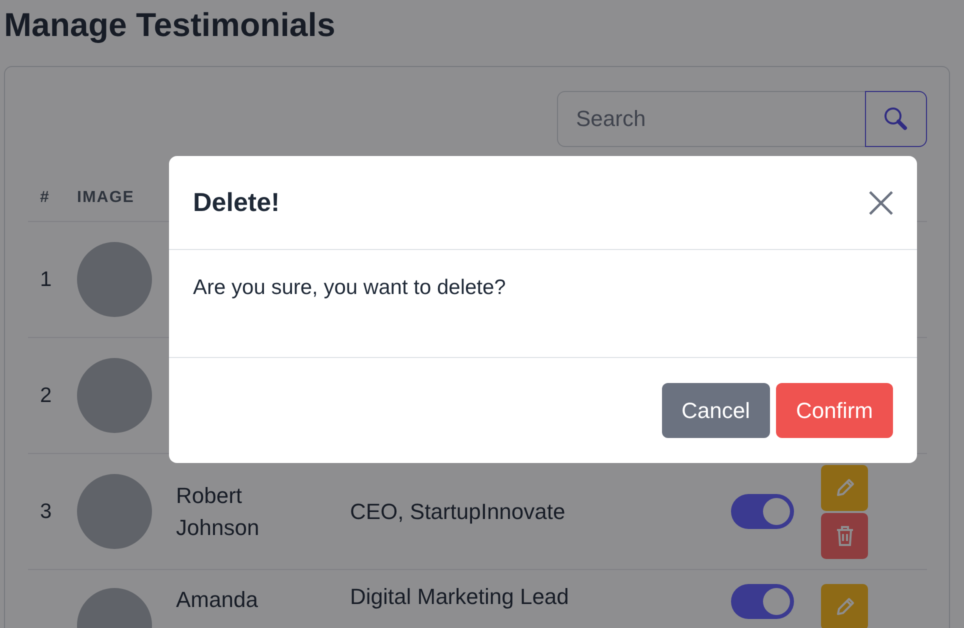  What do you see at coordinates (834, 410) in the screenshot?
I see `confirm-button: Confirm` at bounding box center [834, 410].